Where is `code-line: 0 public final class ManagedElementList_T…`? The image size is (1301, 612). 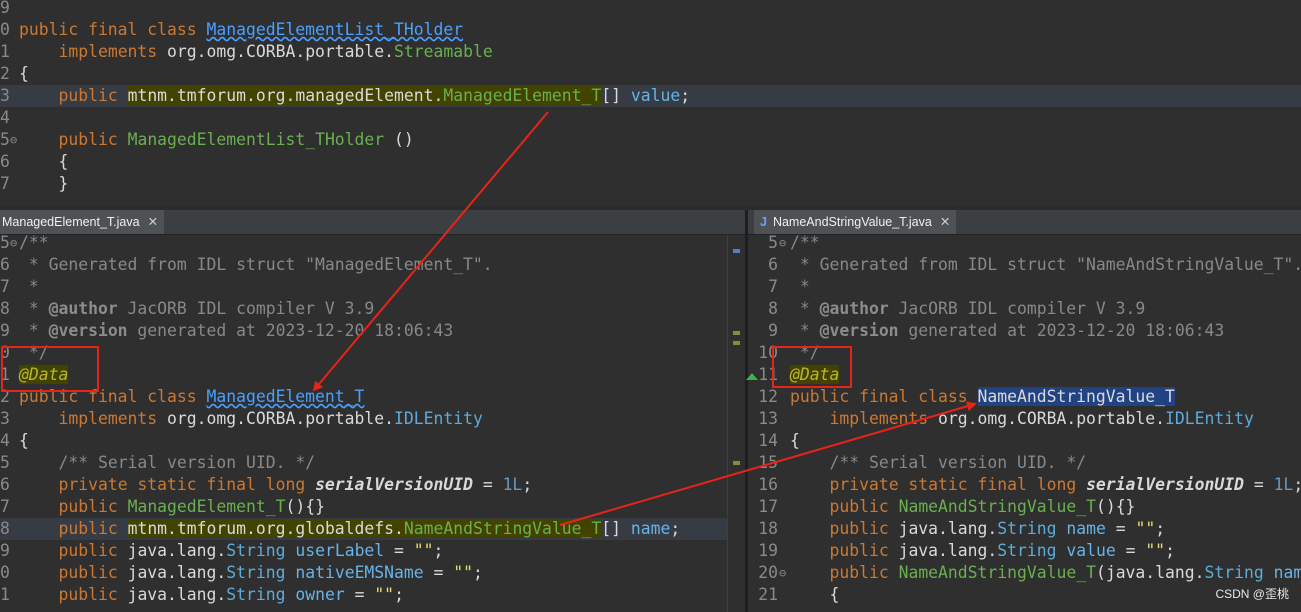 code-line: 0 public final class ManagedElementList_T… is located at coordinates (650, 30).